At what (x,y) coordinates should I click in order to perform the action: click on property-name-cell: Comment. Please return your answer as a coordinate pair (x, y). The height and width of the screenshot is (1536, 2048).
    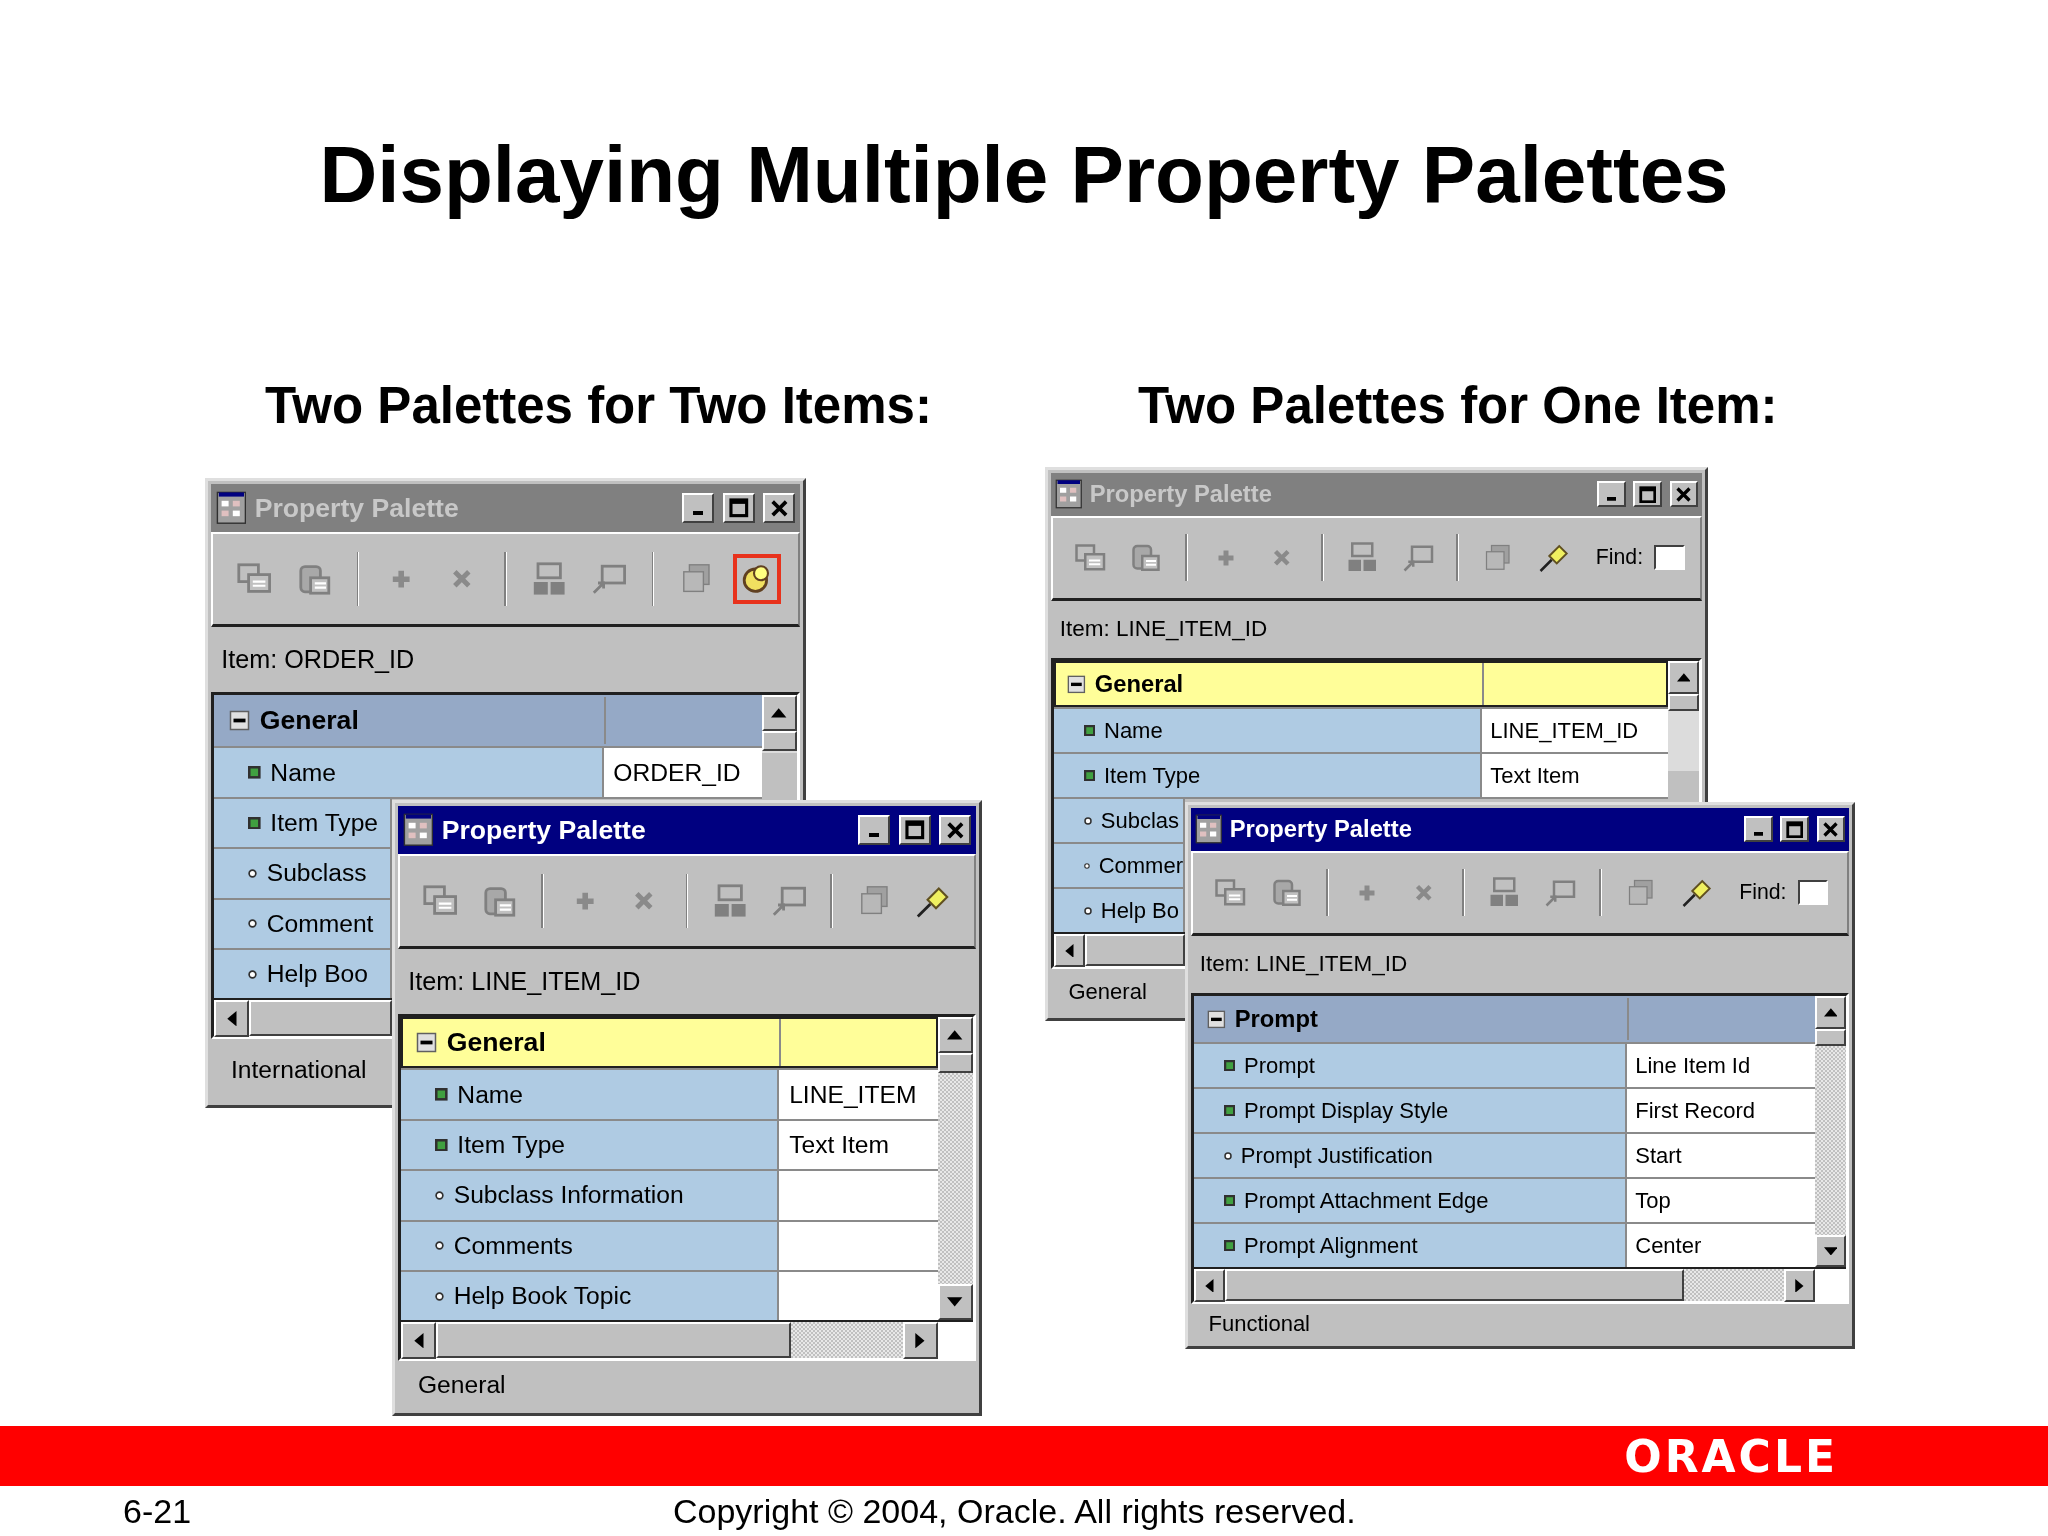
    Looking at the image, I should click on (303, 923).